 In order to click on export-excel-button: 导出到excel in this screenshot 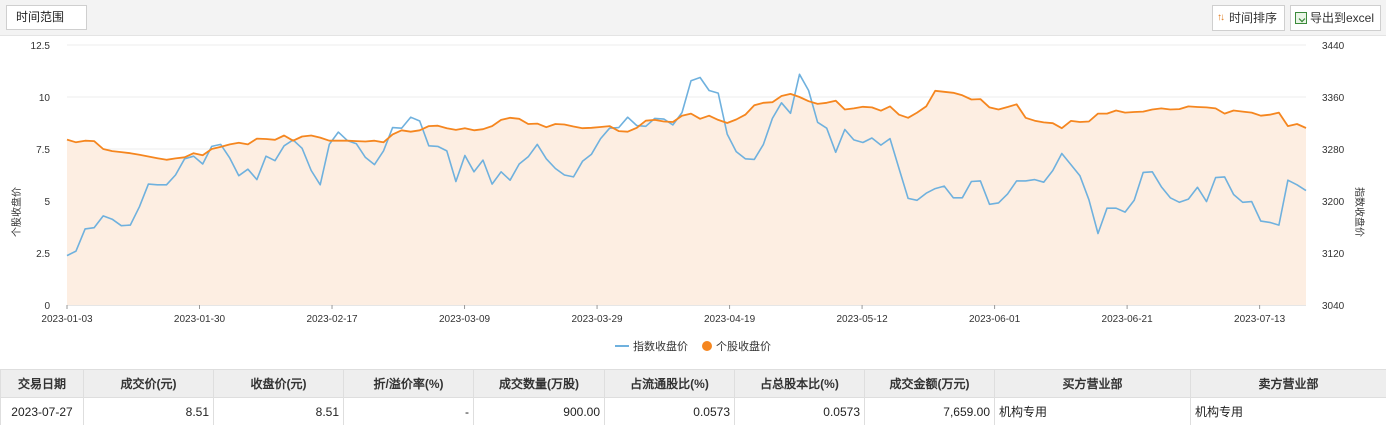, I will do `click(1335, 18)`.